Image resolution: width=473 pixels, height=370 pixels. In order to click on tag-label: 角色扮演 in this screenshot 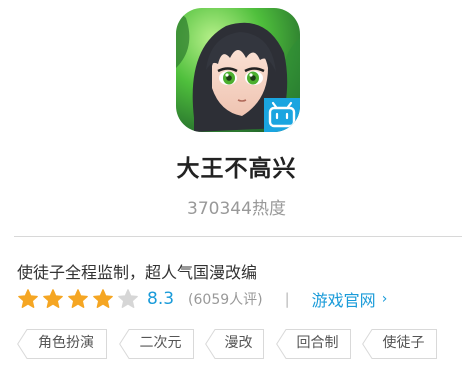, I will do `click(66, 343)`.